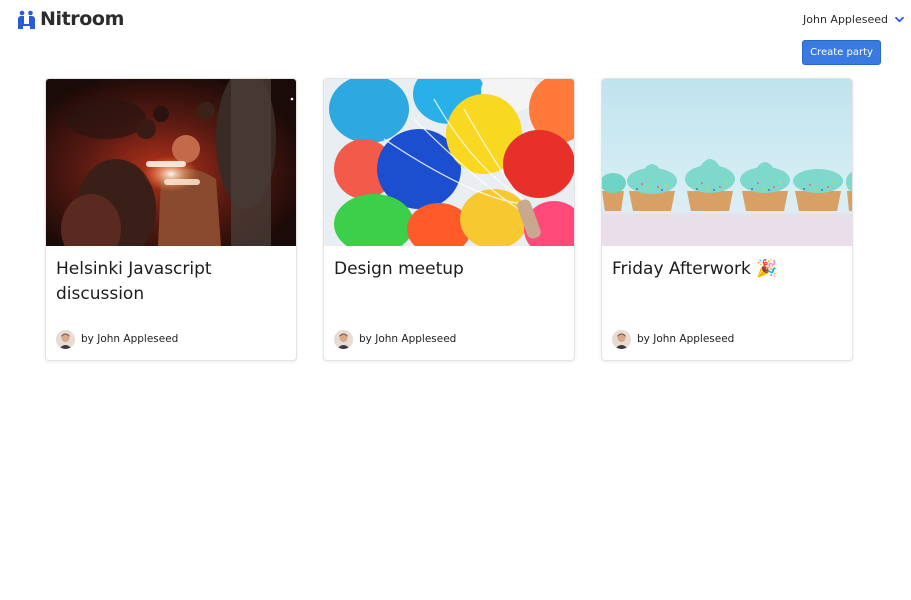 The height and width of the screenshot is (600, 911). I want to click on user-menu: John Appleseed, so click(854, 19).